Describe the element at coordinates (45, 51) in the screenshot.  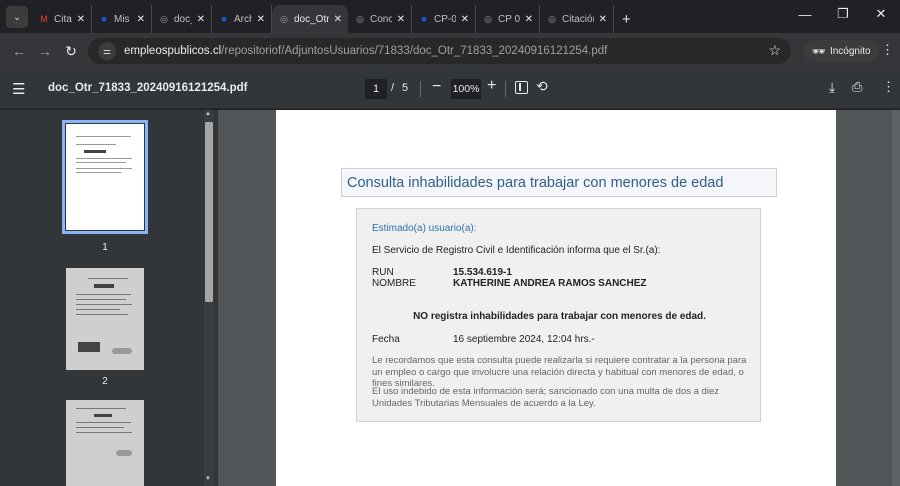
I see `forward-button: →` at that location.